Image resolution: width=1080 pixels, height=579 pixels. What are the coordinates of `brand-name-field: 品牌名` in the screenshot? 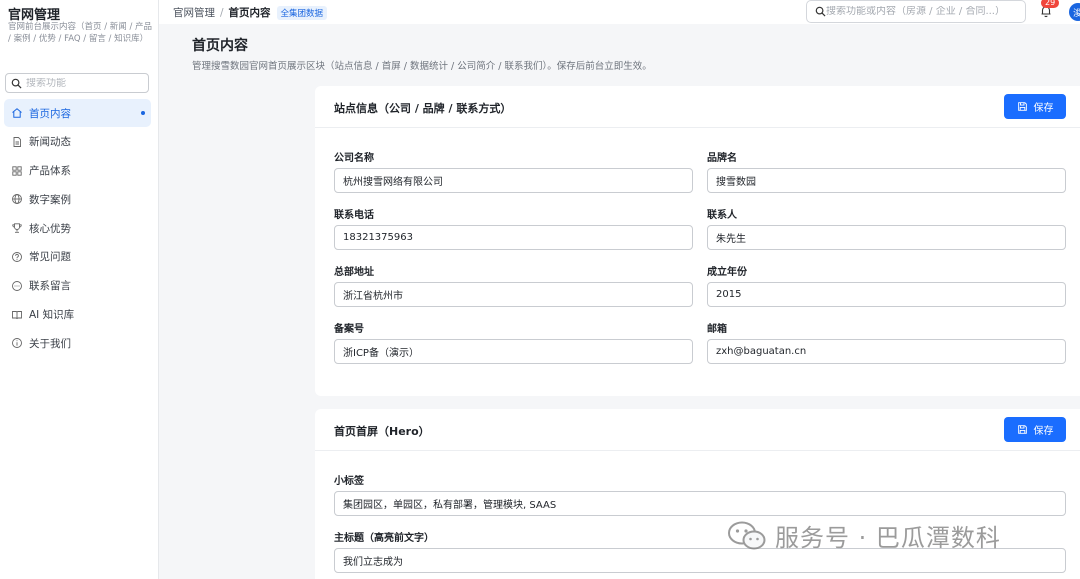 It's located at (886, 171).